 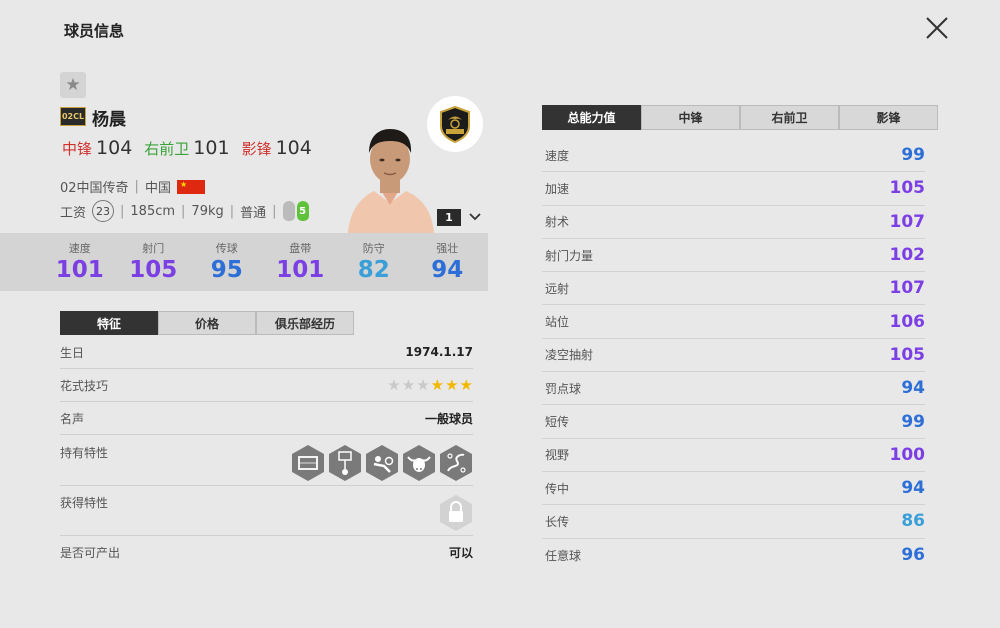 I want to click on tab-traits: 特征, so click(x=109, y=323).